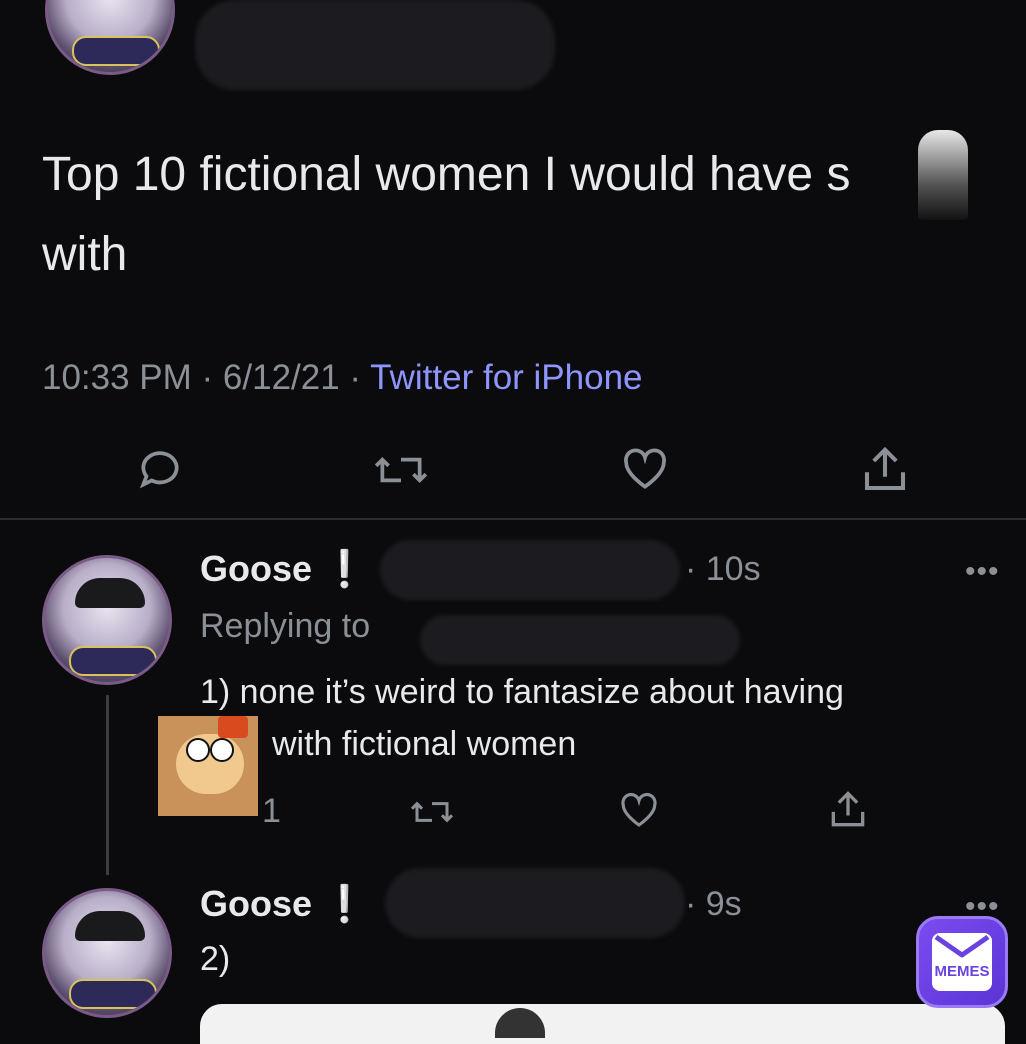  Describe the element at coordinates (160, 470) in the screenshot. I see `reply-icon` at that location.